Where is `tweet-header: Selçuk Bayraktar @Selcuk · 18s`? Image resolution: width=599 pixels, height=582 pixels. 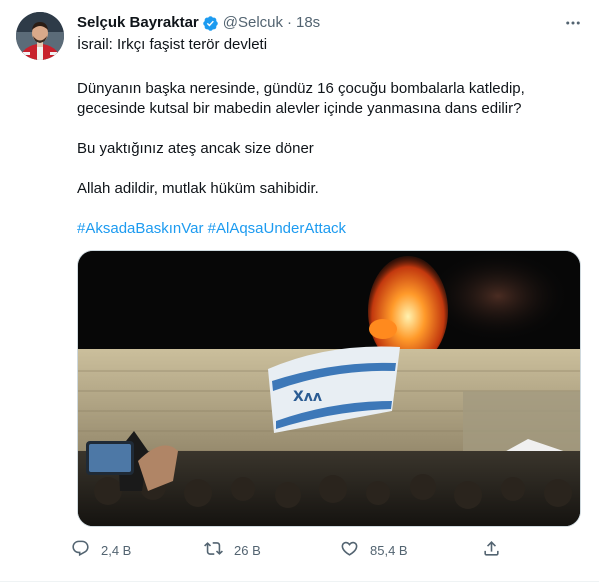 tweet-header: Selçuk Bayraktar @Selcuk · 18s is located at coordinates (198, 23).